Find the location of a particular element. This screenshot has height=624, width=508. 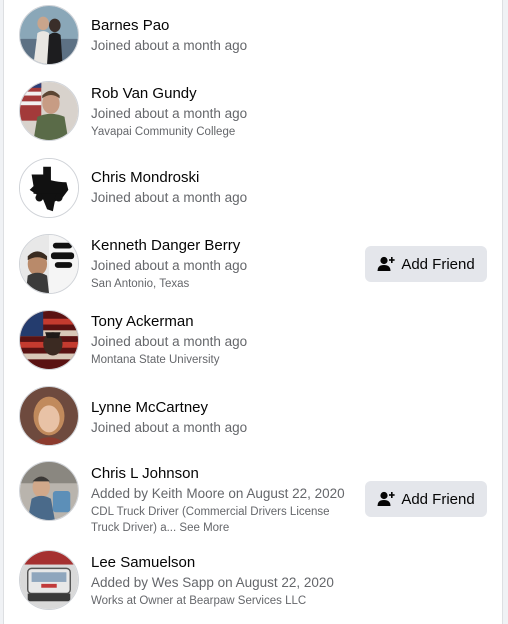

texas-silhouette-icon is located at coordinates (49, 188).